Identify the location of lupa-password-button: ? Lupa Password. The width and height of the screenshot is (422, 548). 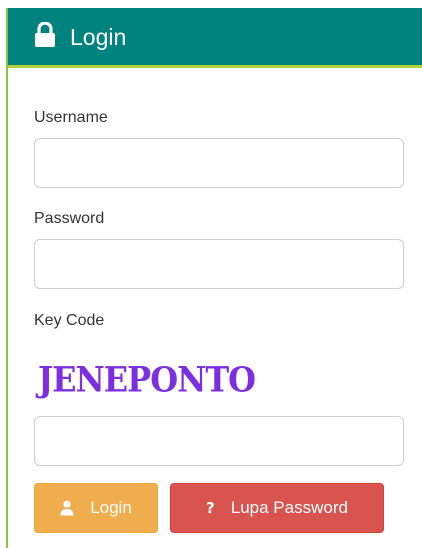
(277, 508).